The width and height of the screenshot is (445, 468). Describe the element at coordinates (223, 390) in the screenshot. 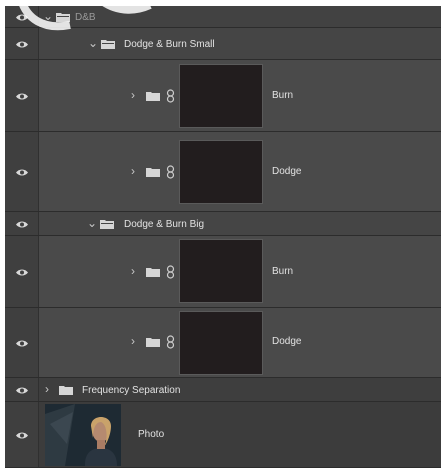

I see `layer-row-frequency-separation-group: › Frequency Separation` at that location.